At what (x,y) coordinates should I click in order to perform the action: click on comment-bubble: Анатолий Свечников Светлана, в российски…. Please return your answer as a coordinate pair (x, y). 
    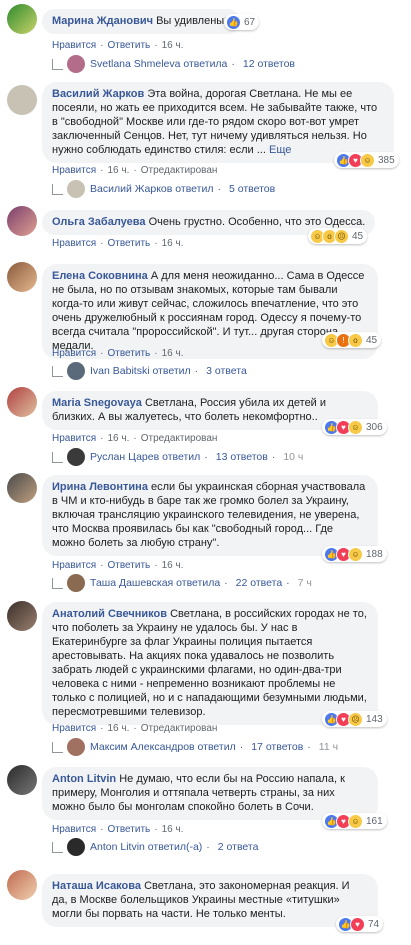
    Looking at the image, I should click on (210, 663).